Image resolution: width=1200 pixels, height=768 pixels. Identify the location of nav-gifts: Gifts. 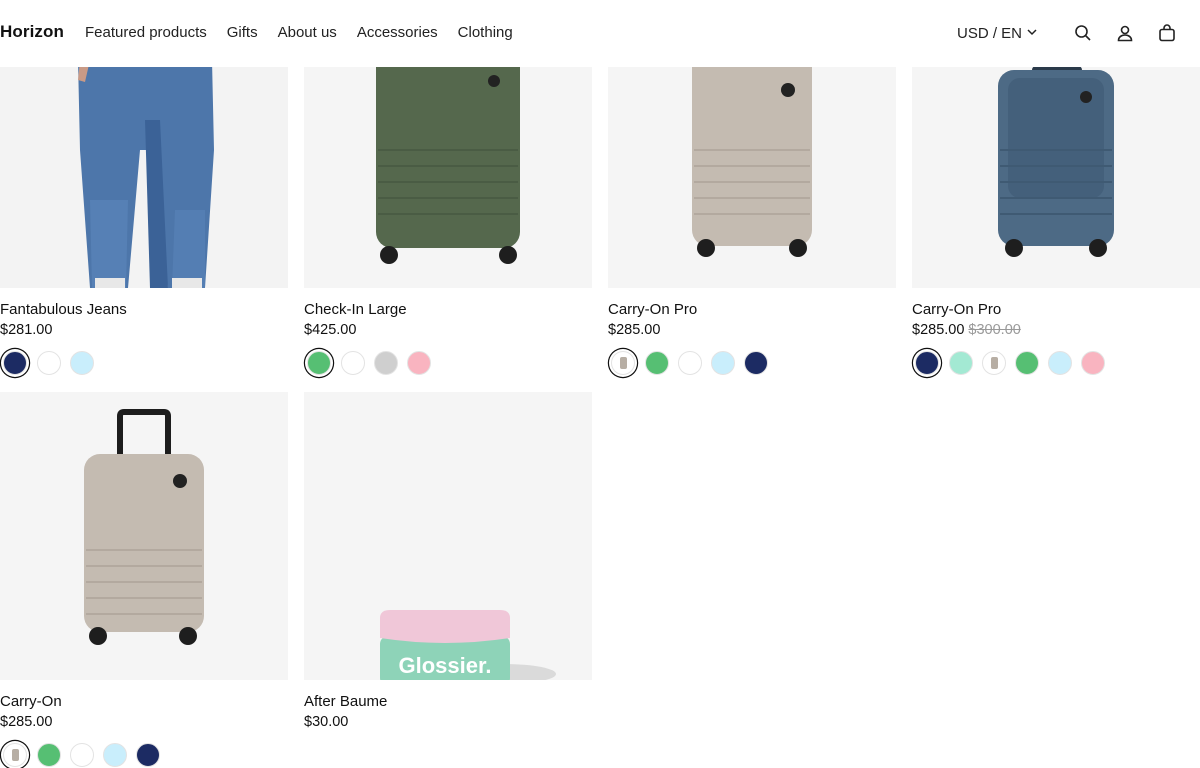
(242, 32).